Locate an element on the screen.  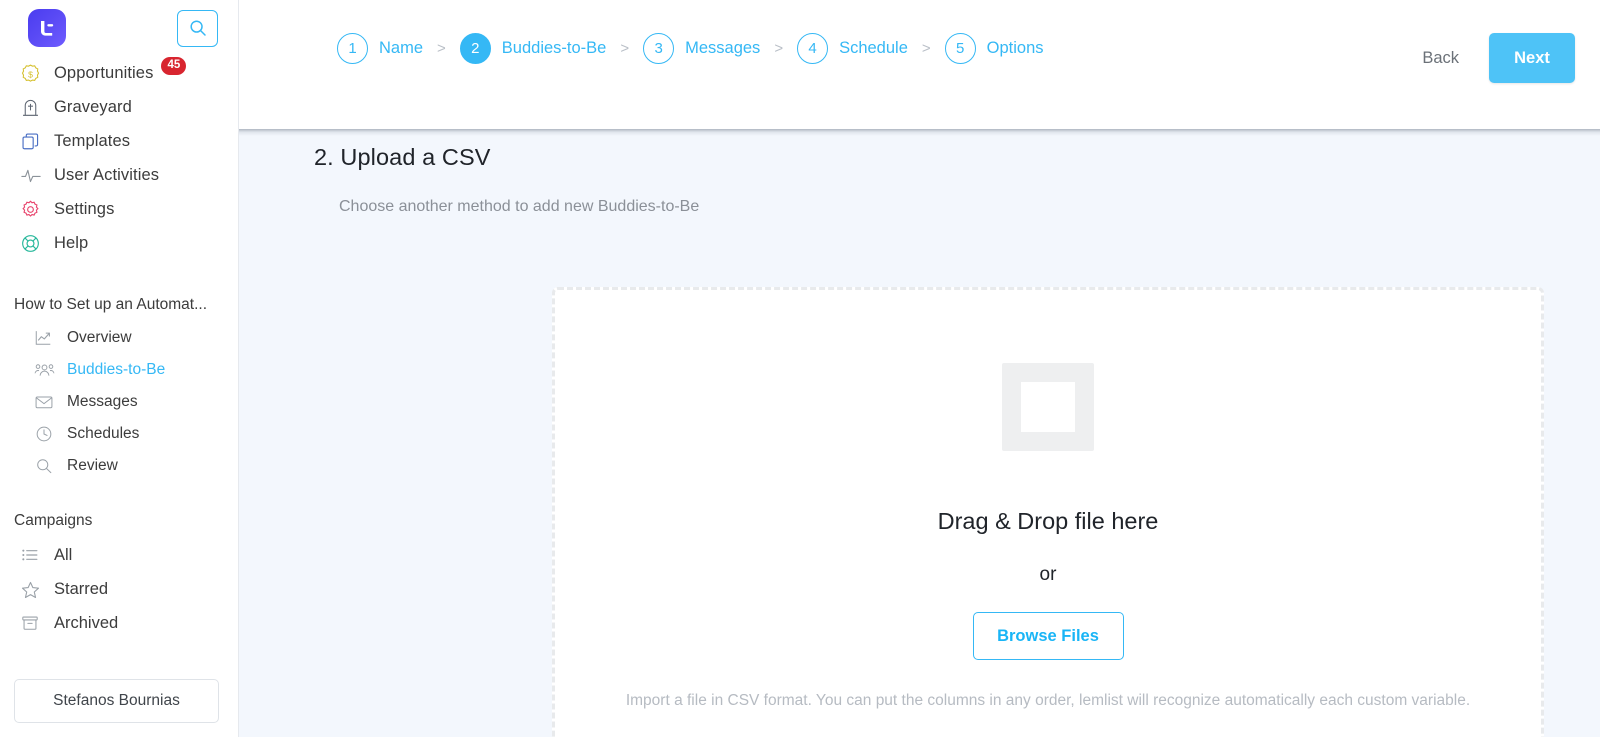
sidebar-item-templates: Templates is located at coordinates (119, 141).